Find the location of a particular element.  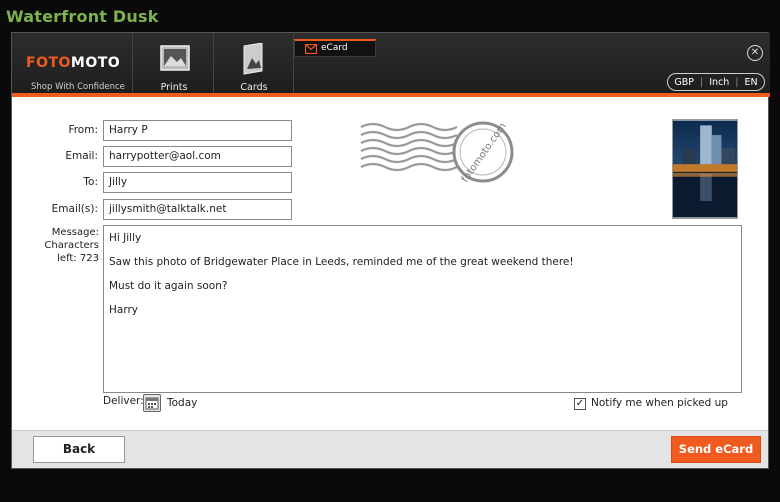

message-line: Harry is located at coordinates (123, 310).